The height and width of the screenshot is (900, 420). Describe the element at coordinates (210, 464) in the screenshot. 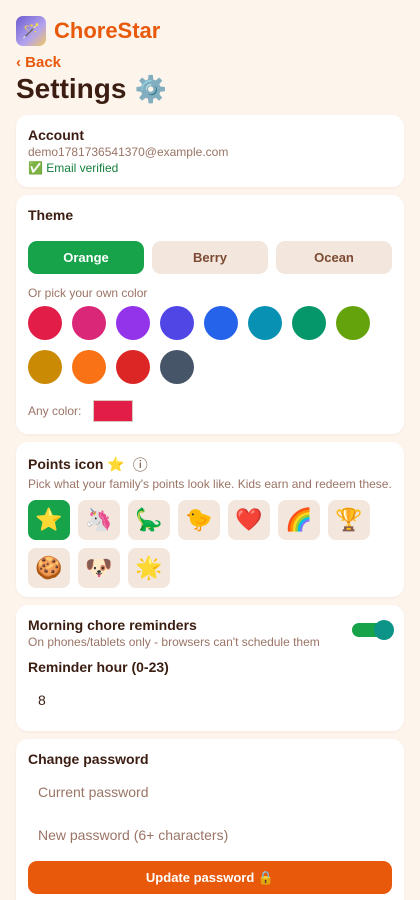

I see `points-header: Points icon ⭐ ⓘ` at that location.